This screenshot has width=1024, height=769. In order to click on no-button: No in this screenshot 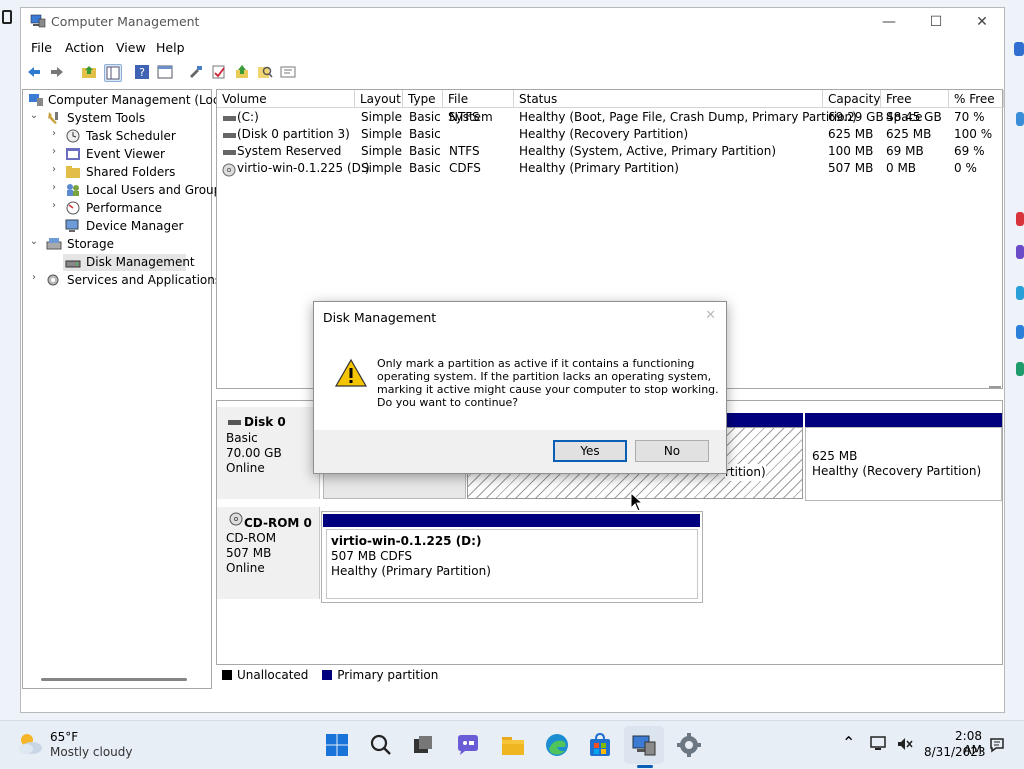, I will do `click(672, 451)`.